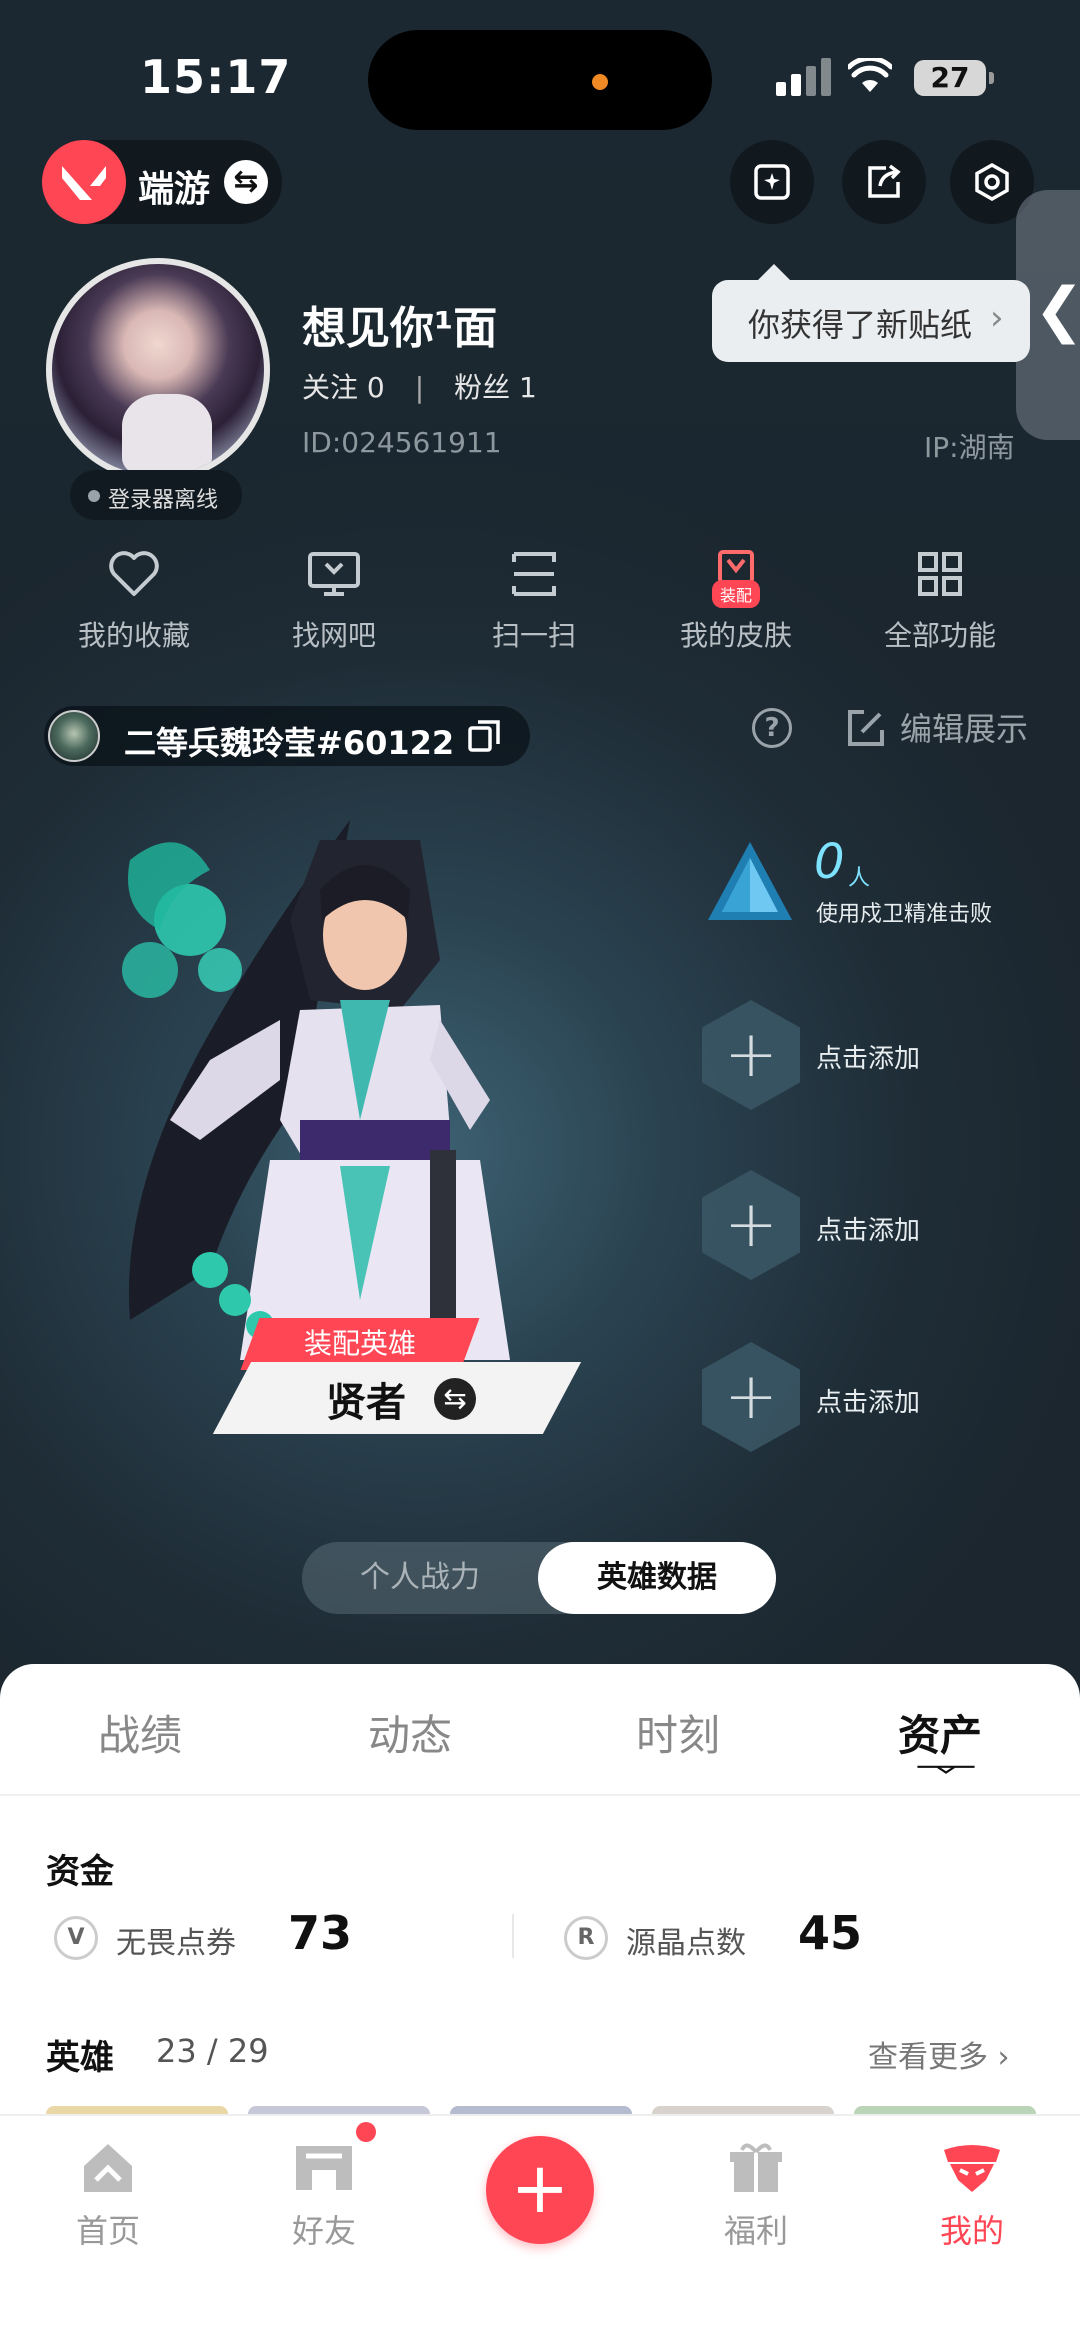 This screenshot has width=1080, height=2341. What do you see at coordinates (600, 82) in the screenshot?
I see `privacy-dot` at bounding box center [600, 82].